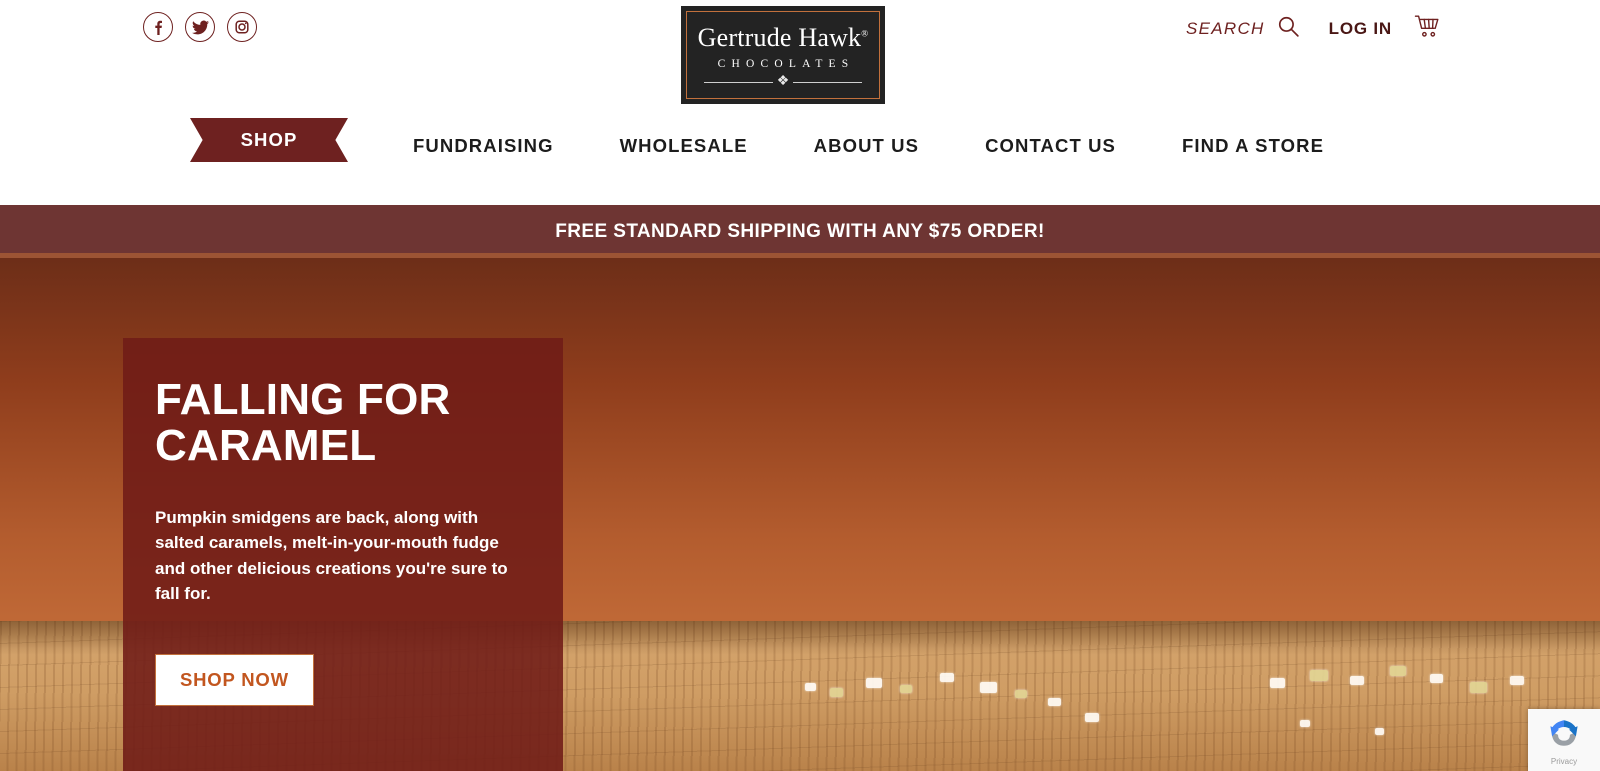 Image resolution: width=1600 pixels, height=771 pixels. I want to click on logo-wordmark: Gertrude Hawk®, so click(783, 38).